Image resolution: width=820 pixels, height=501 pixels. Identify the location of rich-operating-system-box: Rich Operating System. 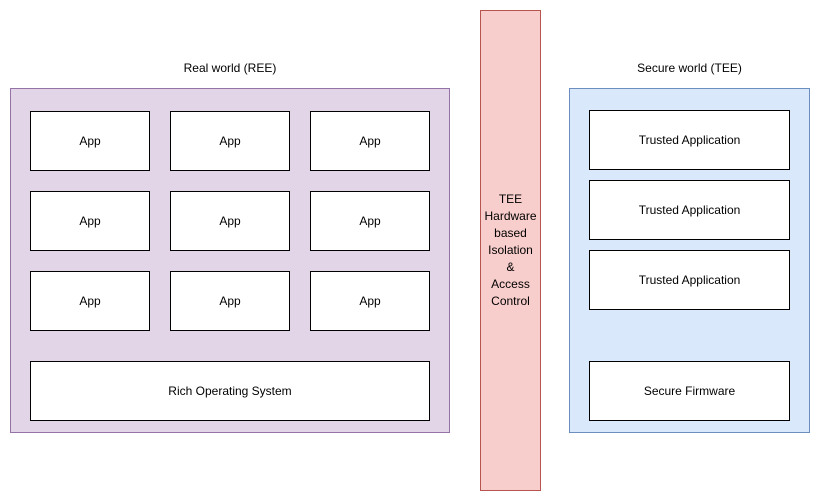
(230, 391).